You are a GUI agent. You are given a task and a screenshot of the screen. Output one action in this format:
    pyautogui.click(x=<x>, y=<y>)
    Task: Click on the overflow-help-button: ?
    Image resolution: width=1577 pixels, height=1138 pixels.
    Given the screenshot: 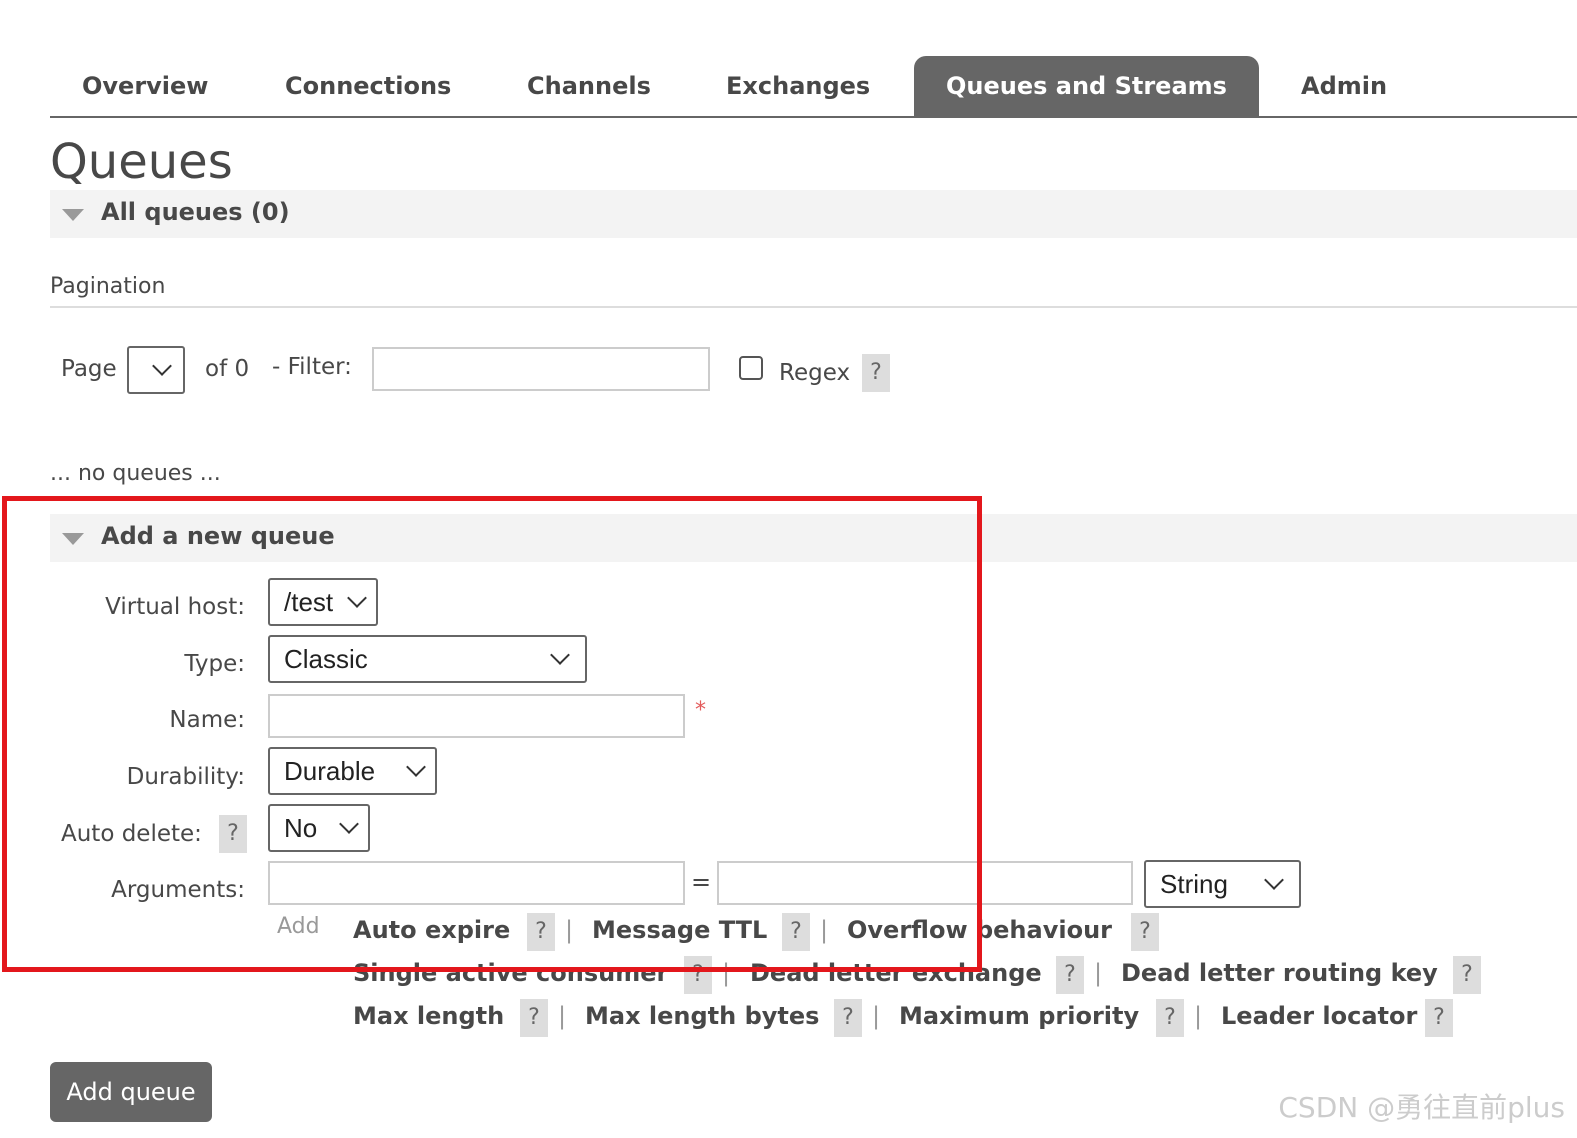 What is the action you would take?
    pyautogui.click(x=1145, y=932)
    